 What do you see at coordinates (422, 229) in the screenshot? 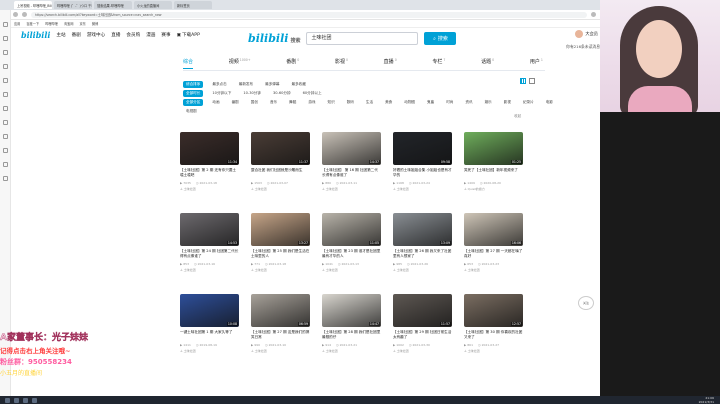
I see `video-thumbnail: 13:09` at bounding box center [422, 229].